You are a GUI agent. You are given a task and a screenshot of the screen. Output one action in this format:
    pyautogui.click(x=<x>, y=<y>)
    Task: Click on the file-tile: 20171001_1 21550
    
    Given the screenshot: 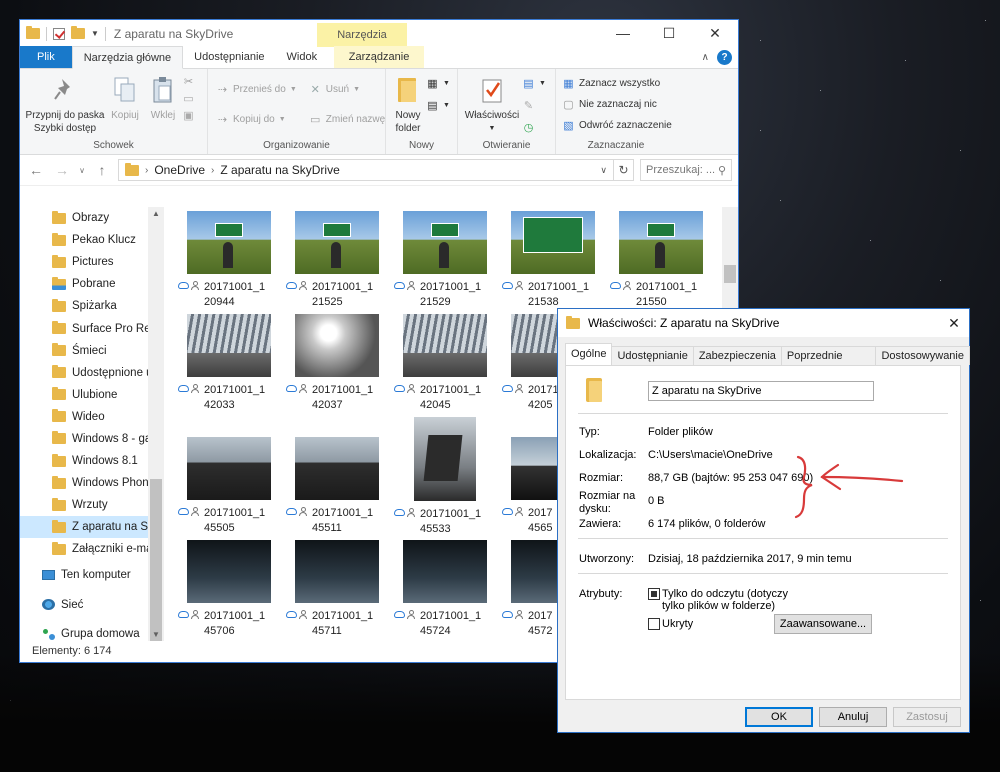 What is the action you would take?
    pyautogui.click(x=660, y=260)
    